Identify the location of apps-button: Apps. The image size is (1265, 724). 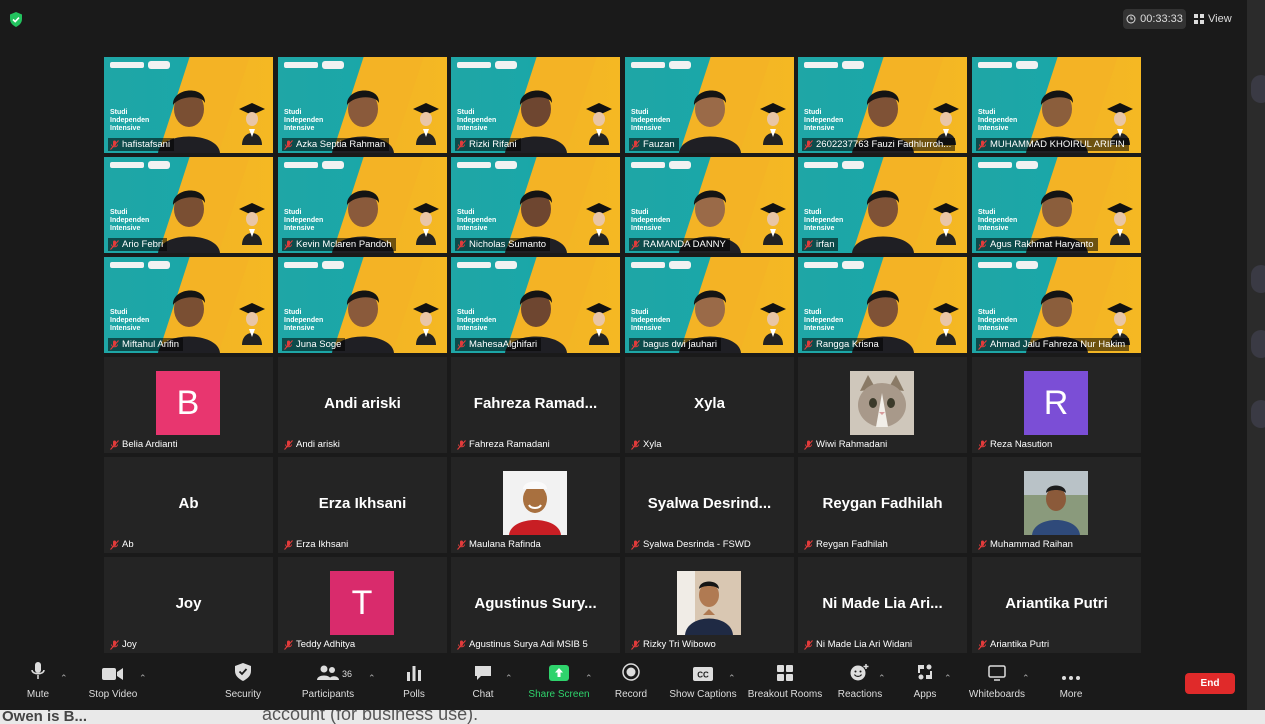
(925, 682).